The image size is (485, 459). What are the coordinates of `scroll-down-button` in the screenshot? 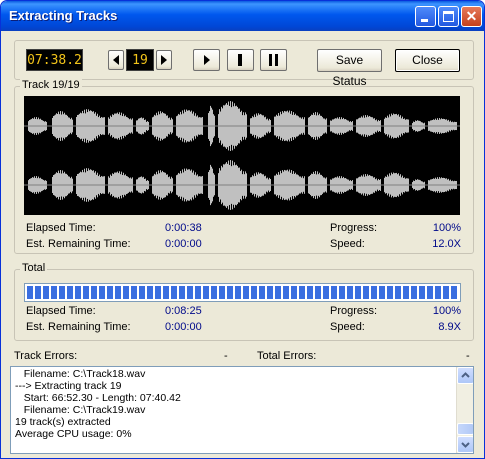 It's located at (465, 444).